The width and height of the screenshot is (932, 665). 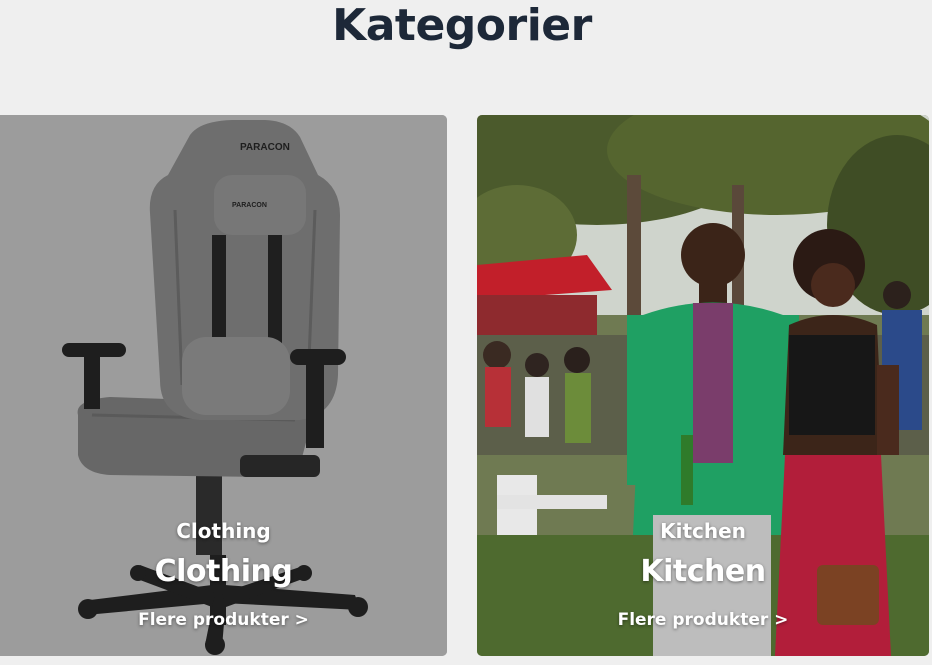 I want to click on page-title: Kategorier, so click(x=462, y=25).